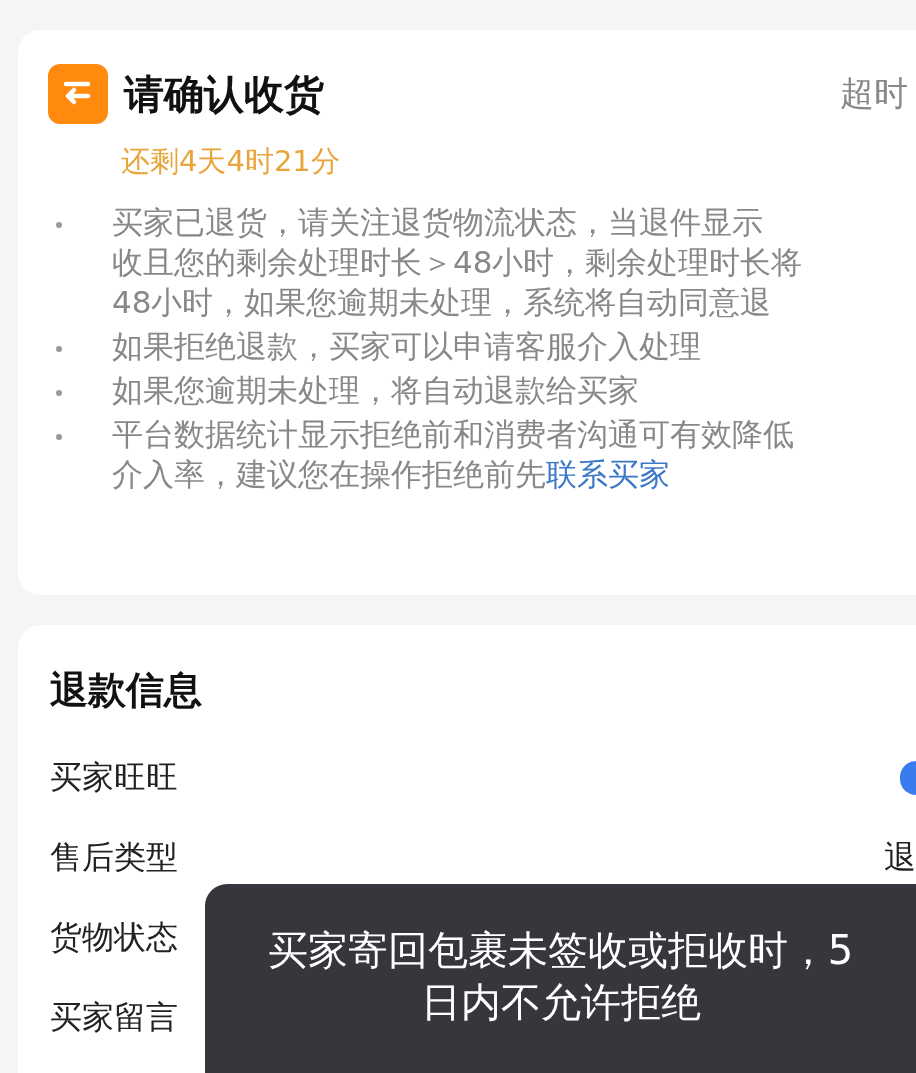 Image resolution: width=916 pixels, height=1073 pixels. What do you see at coordinates (608, 474) in the screenshot?
I see `contact-buyer-link: 联系买家` at bounding box center [608, 474].